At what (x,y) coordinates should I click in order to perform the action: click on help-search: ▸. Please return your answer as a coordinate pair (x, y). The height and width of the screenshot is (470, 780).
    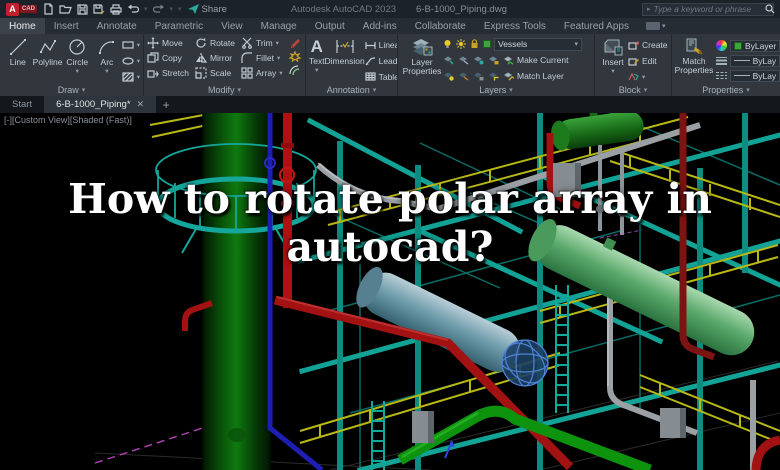
    Looking at the image, I should click on (708, 9).